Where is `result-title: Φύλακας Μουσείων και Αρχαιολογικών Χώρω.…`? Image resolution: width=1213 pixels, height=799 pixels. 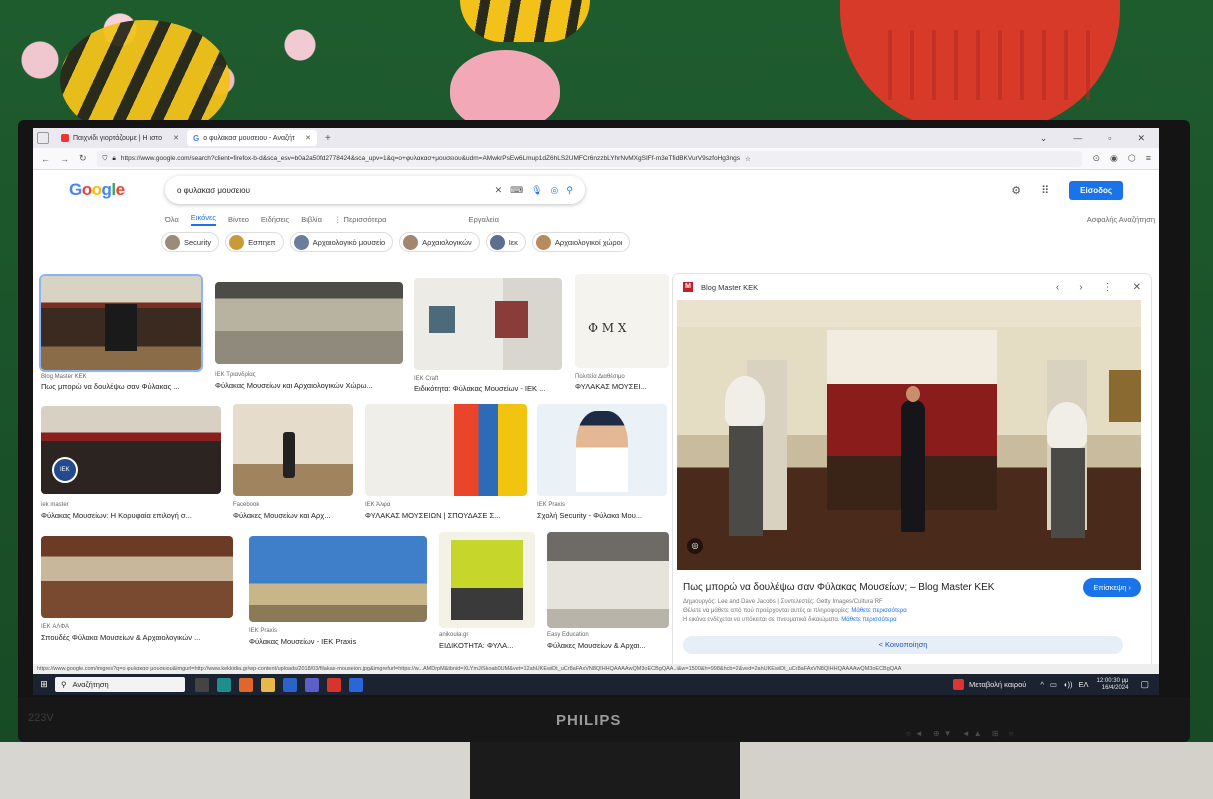 result-title: Φύλακας Μουσείων και Αρχαιολογικών Χώρω.… is located at coordinates (309, 385).